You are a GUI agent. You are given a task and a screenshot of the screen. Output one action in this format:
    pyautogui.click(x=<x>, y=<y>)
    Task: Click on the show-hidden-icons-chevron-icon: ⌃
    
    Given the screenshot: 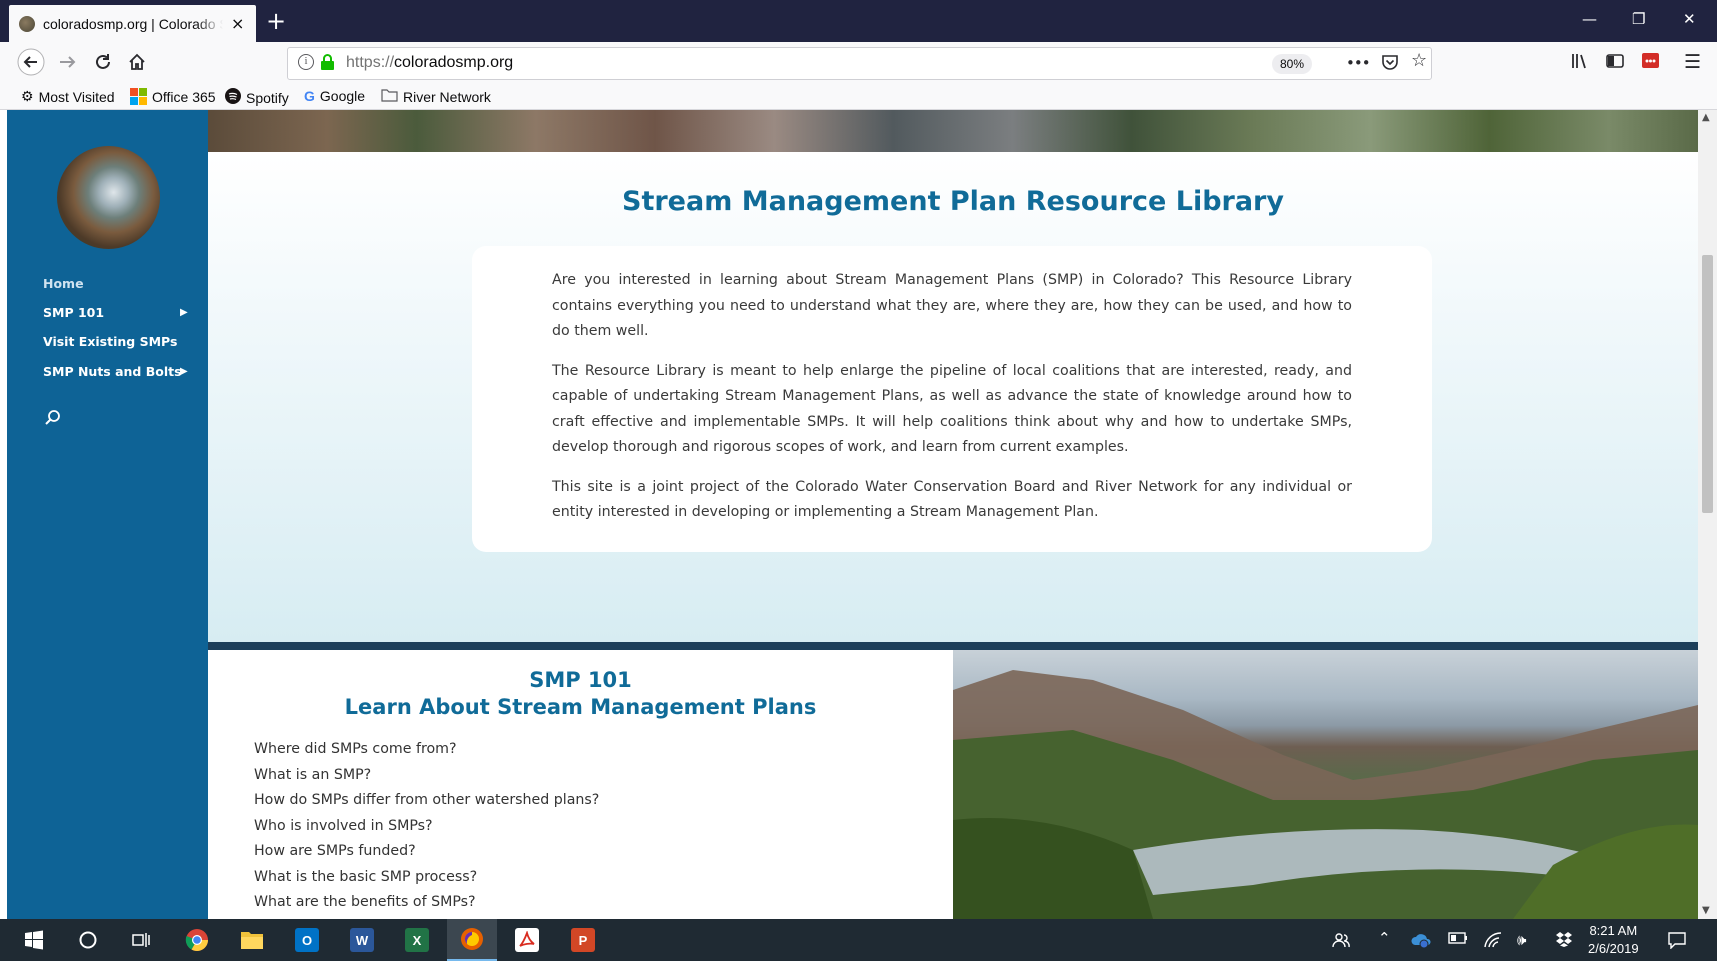 What is the action you would take?
    pyautogui.click(x=1384, y=938)
    